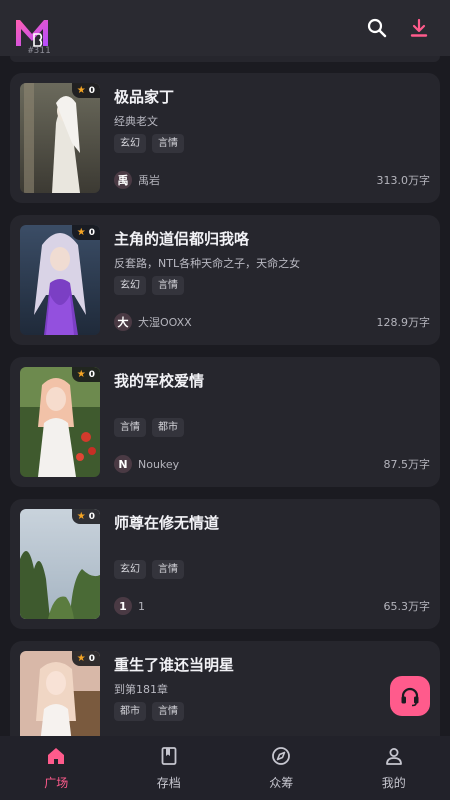  What do you see at coordinates (403, 180) in the screenshot?
I see `word-count: 313.0万字` at bounding box center [403, 180].